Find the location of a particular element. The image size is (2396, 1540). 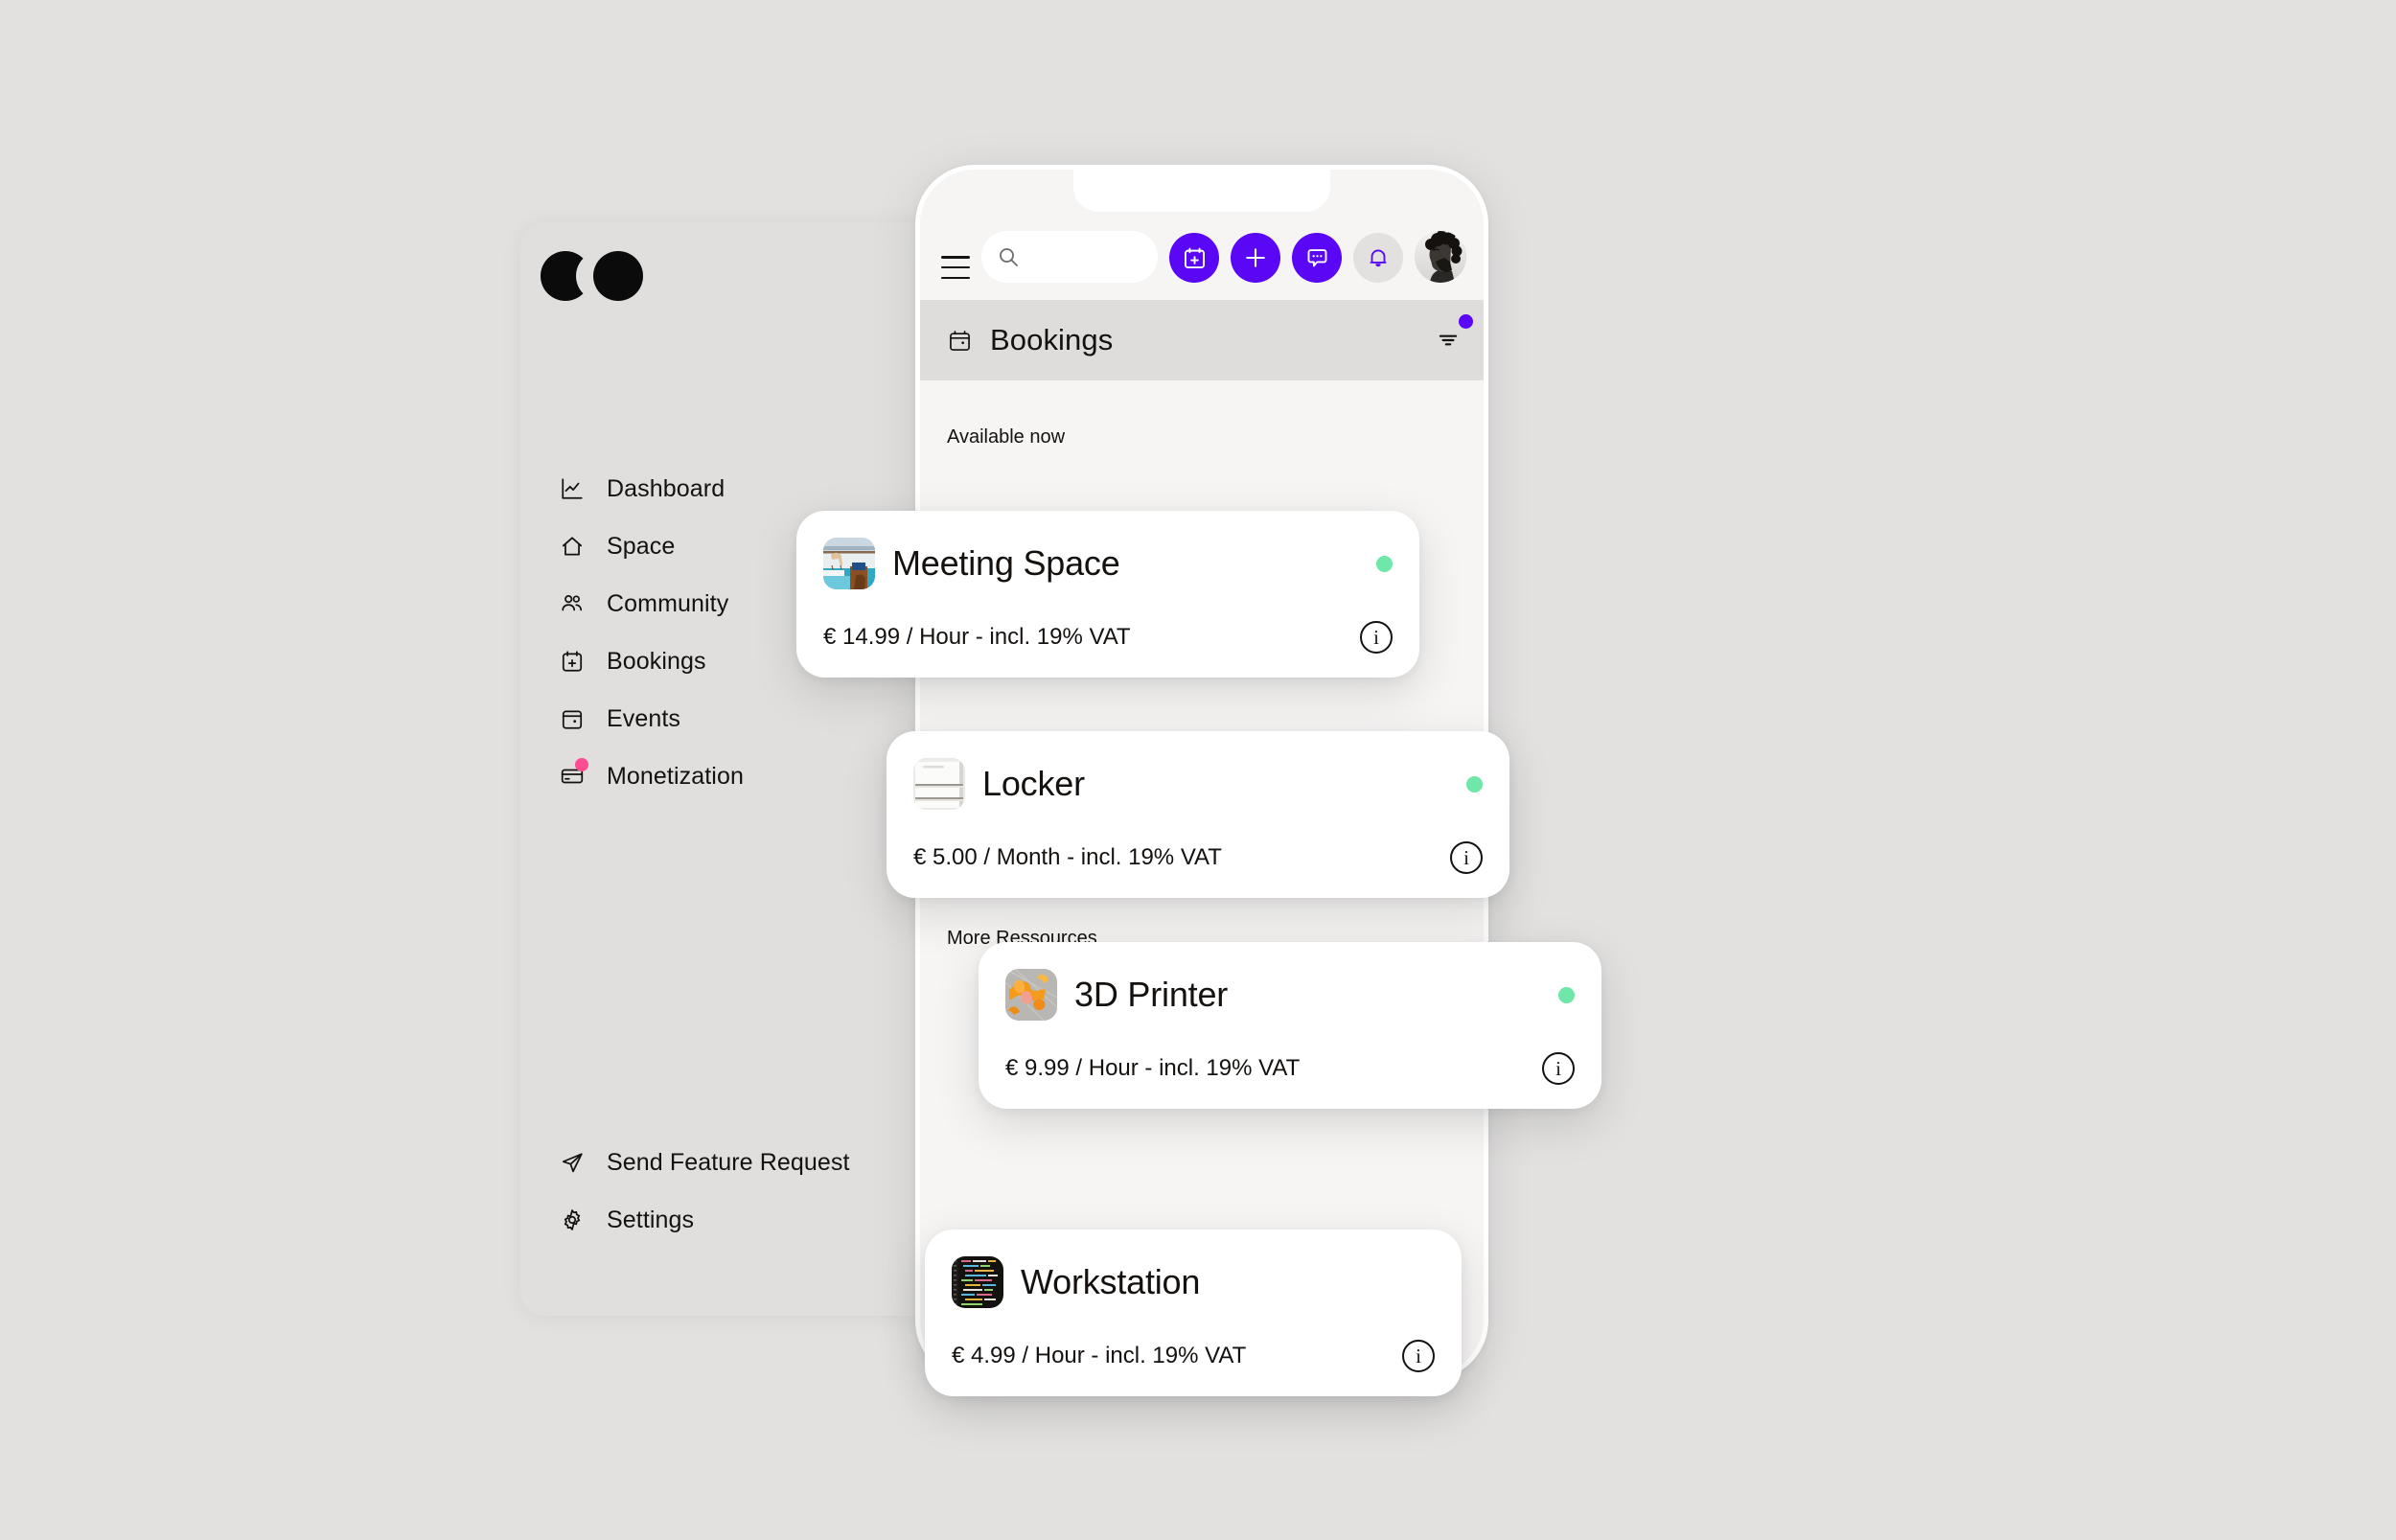

sidebar-item-send-feature-request: Send Feature Request is located at coordinates (750, 1162).